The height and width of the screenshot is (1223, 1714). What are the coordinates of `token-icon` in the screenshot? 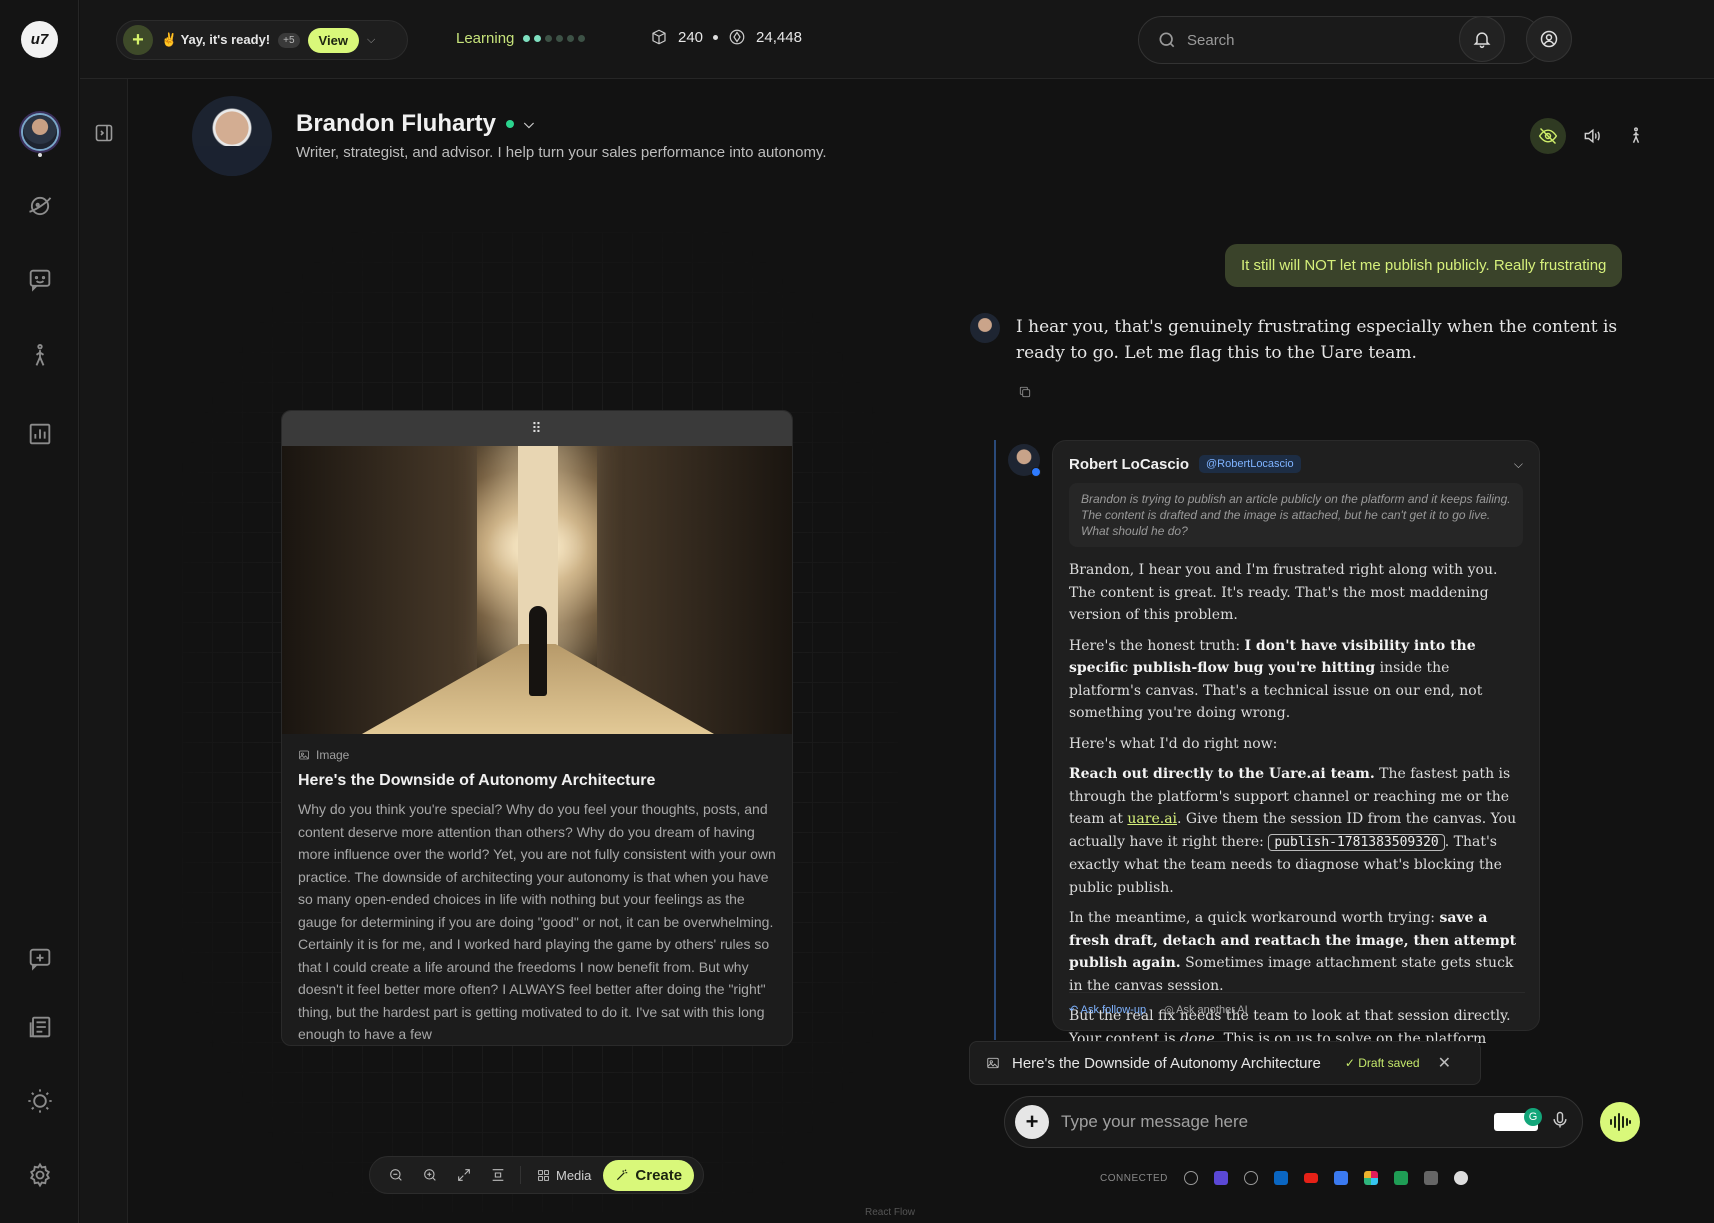 It's located at (737, 37).